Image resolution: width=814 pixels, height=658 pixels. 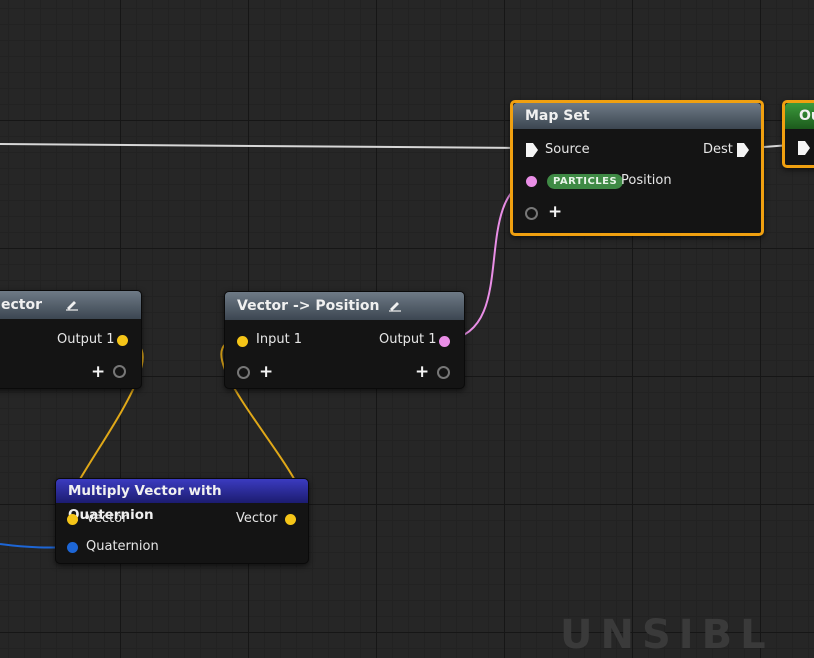 I want to click on empty-output-pin-icon, so click(x=443, y=372).